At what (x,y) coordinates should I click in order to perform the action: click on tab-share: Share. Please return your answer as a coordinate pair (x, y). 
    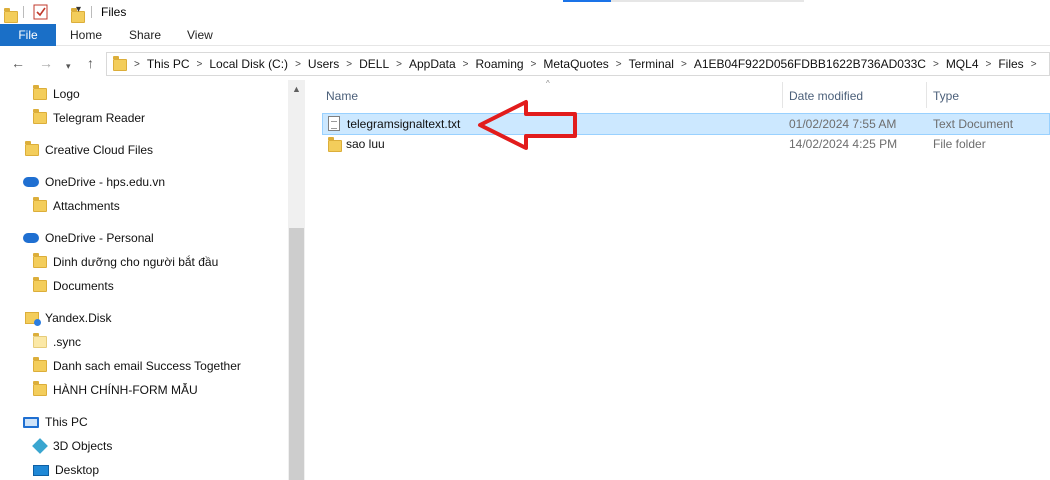
    Looking at the image, I should click on (145, 35).